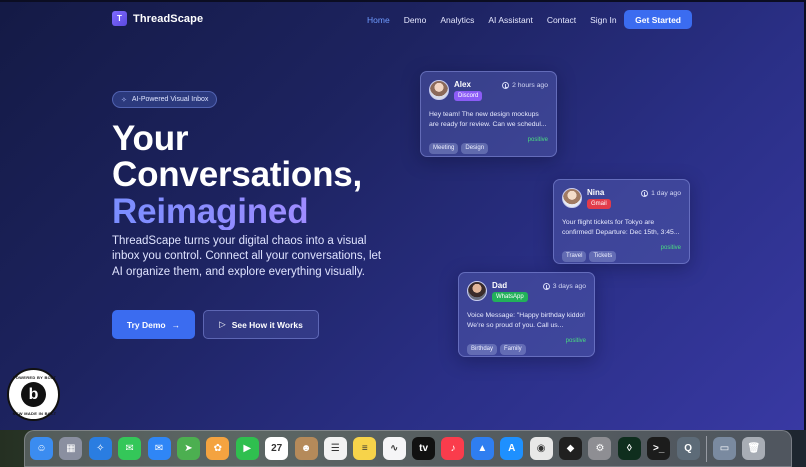 This screenshot has height=467, width=806. What do you see at coordinates (100, 448) in the screenshot?
I see `safari-icon: ✧` at bounding box center [100, 448].